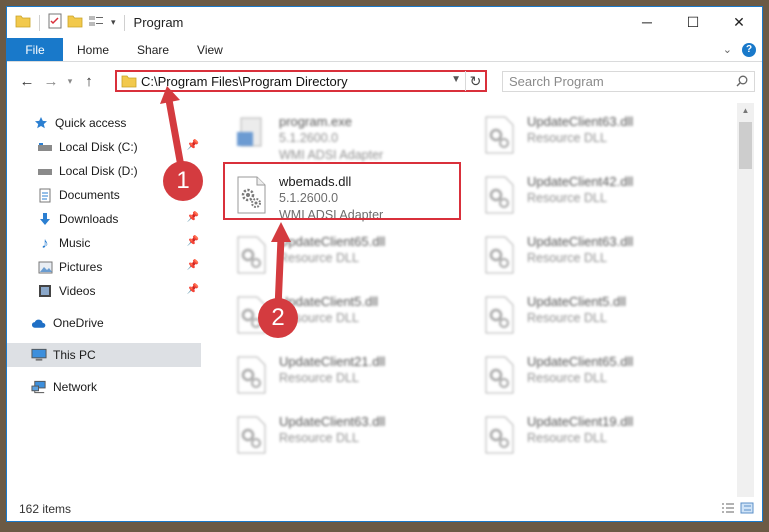  I want to click on nav-label: Videos, so click(77, 291).